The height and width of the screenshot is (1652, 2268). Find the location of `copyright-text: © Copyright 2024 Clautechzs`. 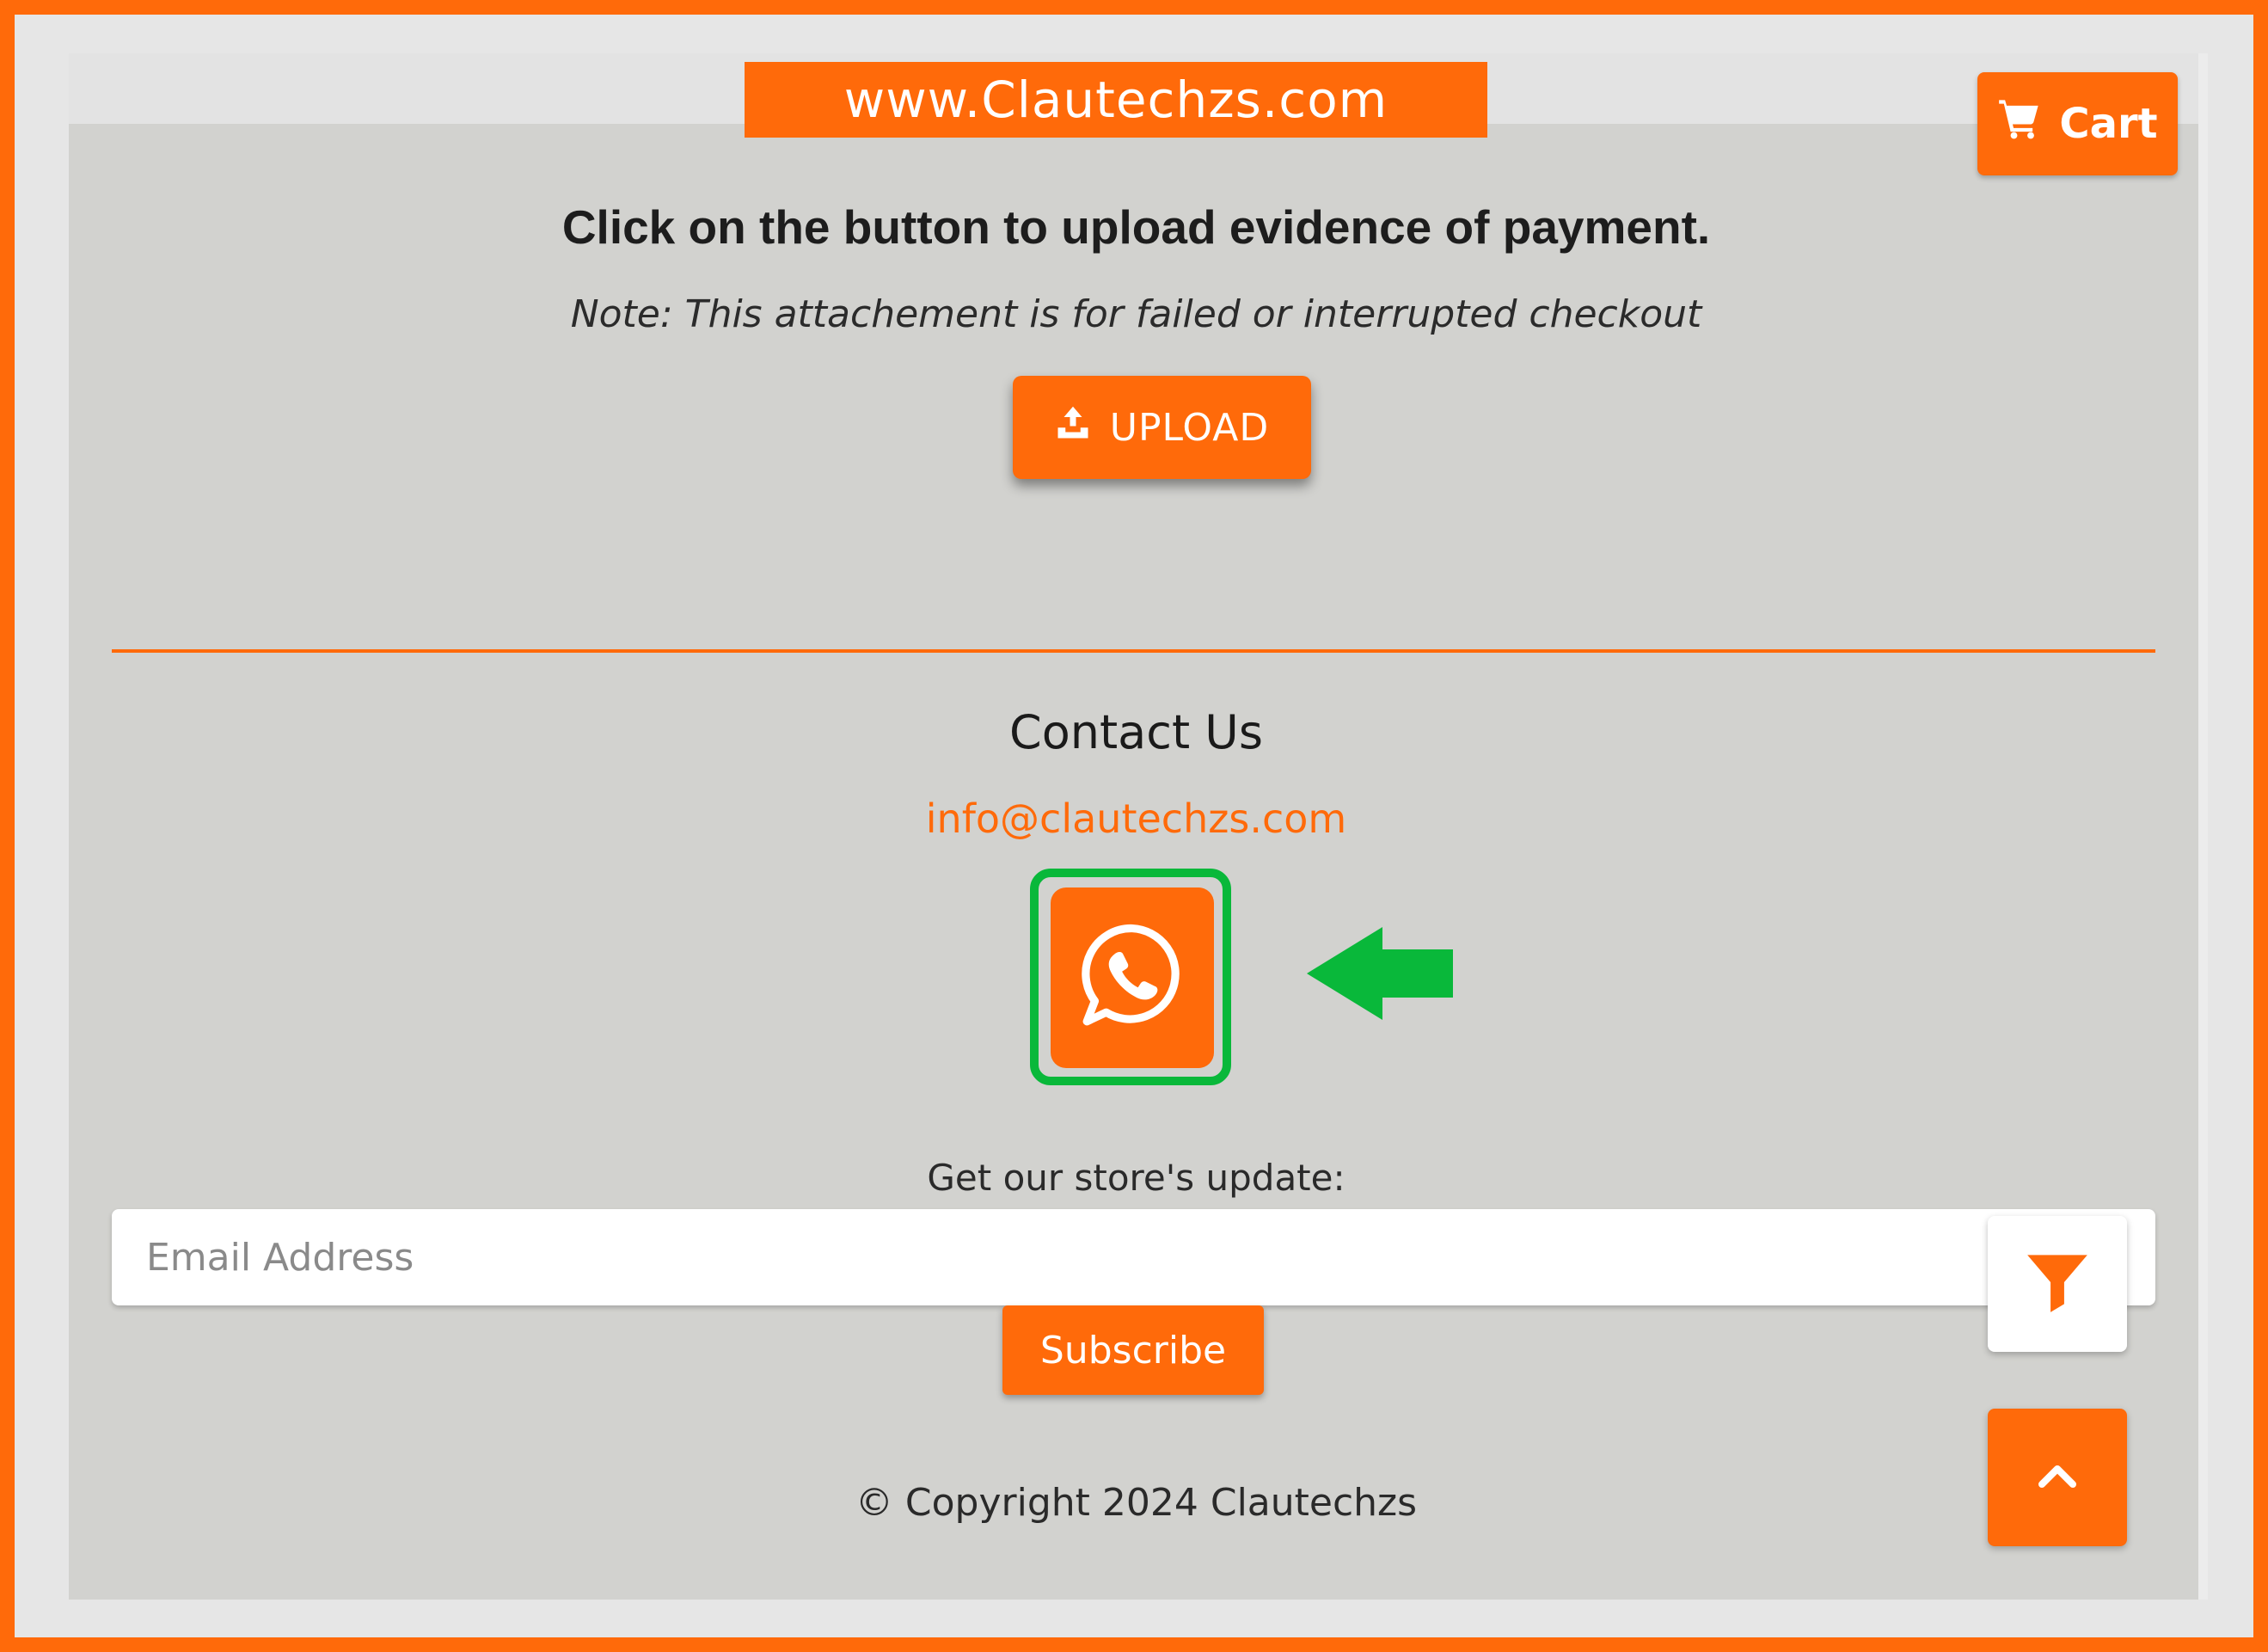

copyright-text: © Copyright 2024 Clautechzs is located at coordinates (1136, 1503).